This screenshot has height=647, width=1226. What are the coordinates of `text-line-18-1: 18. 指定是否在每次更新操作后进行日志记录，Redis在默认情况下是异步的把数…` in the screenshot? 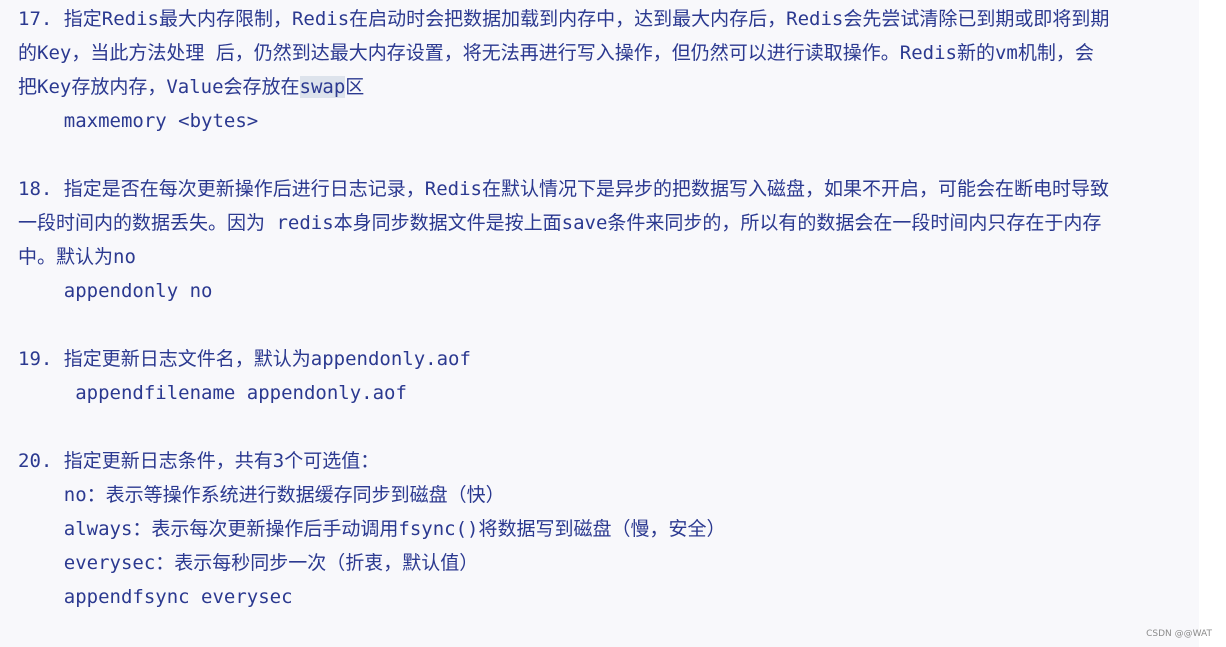 It's located at (563, 189).